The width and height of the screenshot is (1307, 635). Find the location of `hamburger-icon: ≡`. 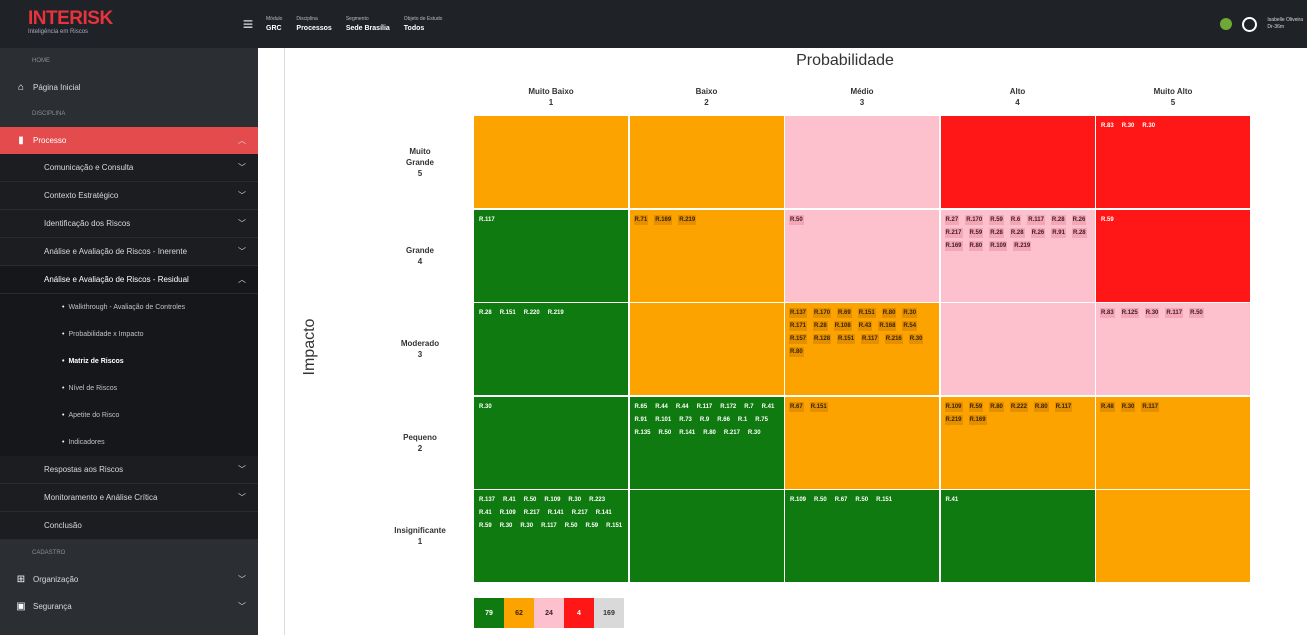

hamburger-icon: ≡ is located at coordinates (248, 24).